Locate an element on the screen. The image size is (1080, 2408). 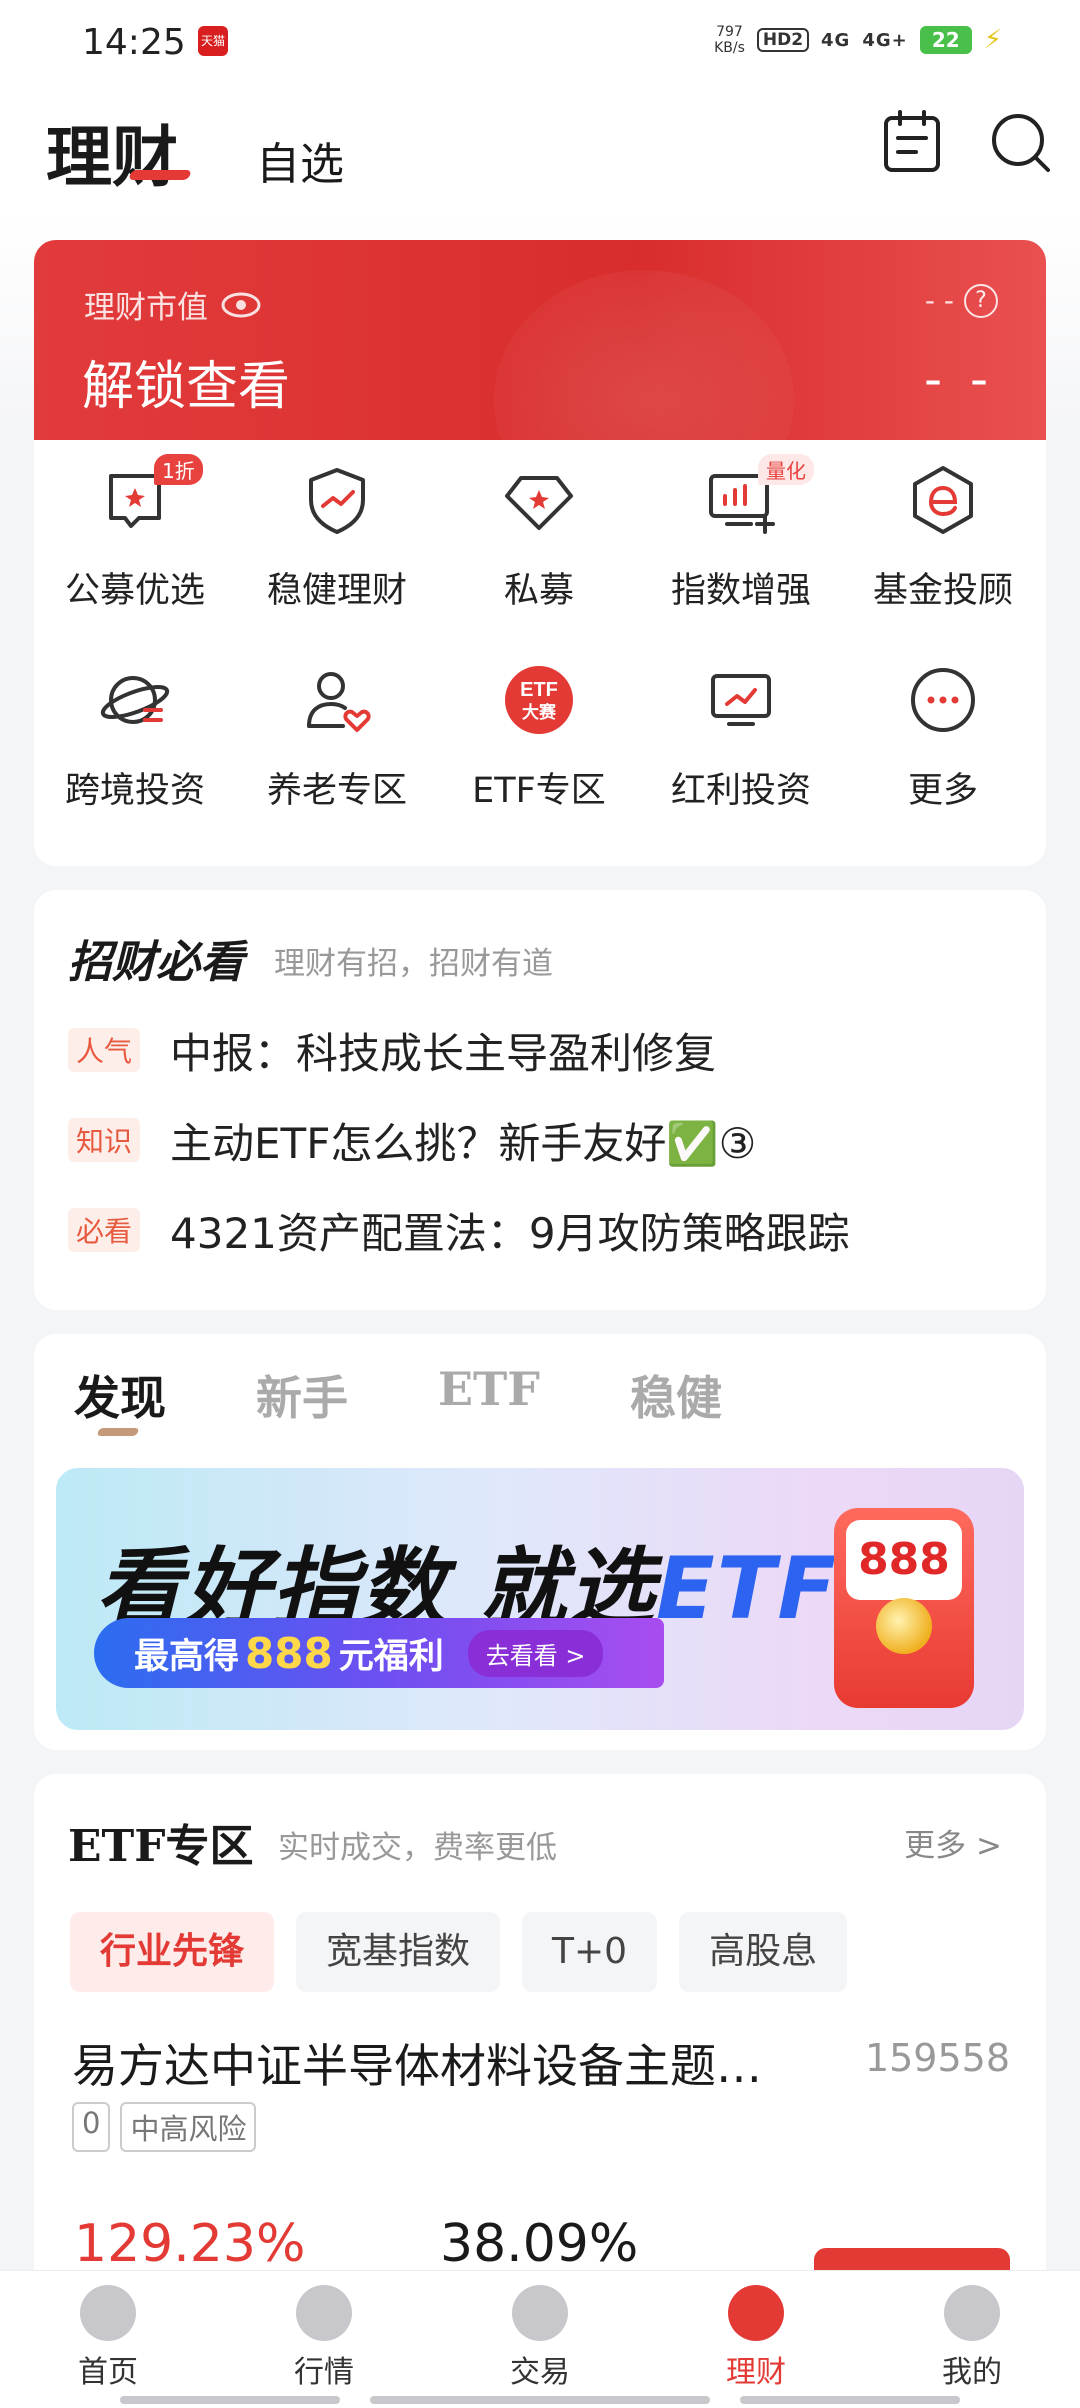
article-title: 4321资产配置法：9月攻防策略跟踪 is located at coordinates (510, 1233).